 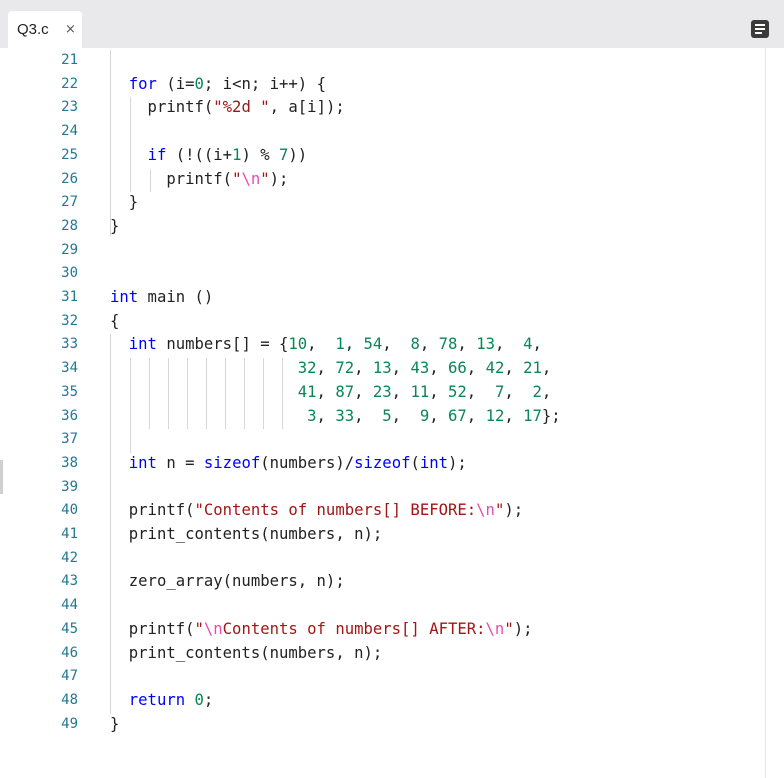 I want to click on code-token: 66, so click(x=457, y=368).